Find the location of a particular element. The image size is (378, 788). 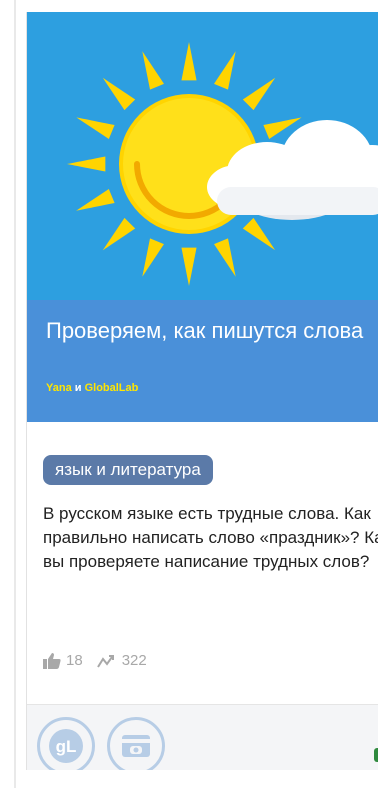

views-stat: 322 is located at coordinates (121, 660).